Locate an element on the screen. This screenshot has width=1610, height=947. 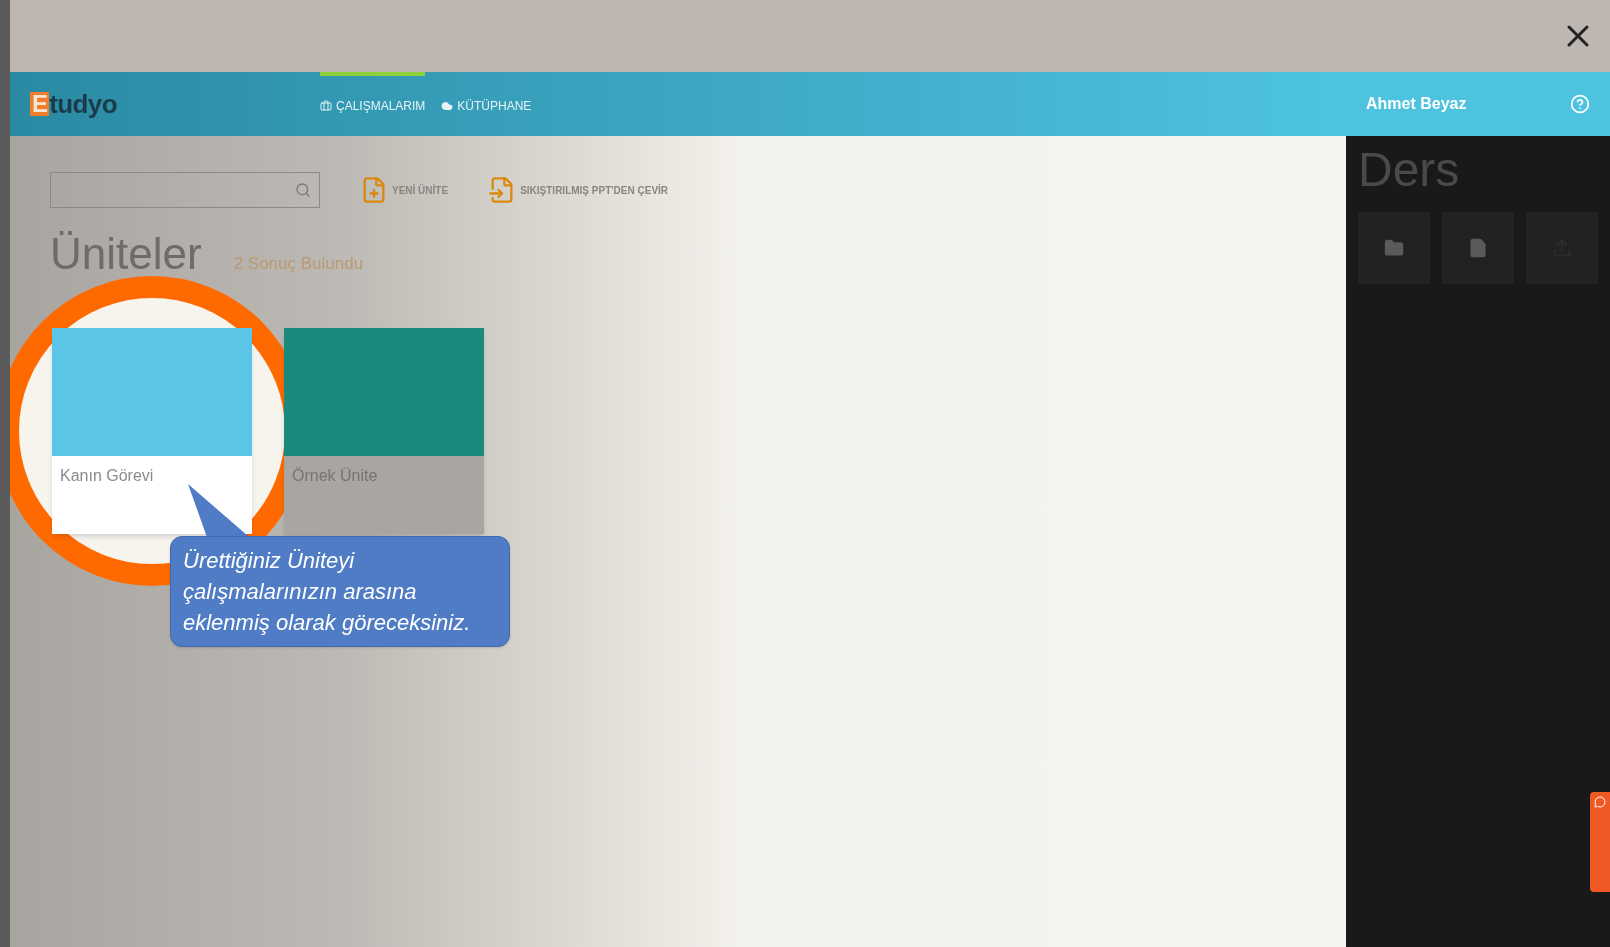
help-icon is located at coordinates (1580, 104).